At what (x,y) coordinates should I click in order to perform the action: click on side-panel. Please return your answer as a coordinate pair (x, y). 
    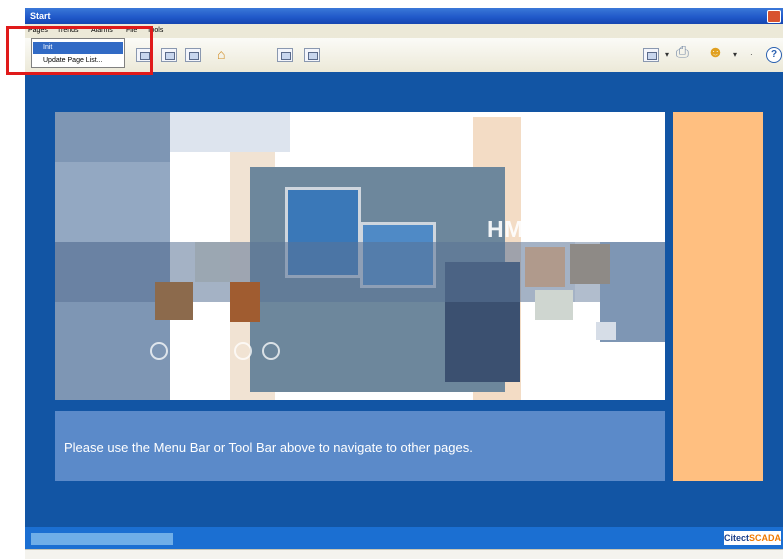
    Looking at the image, I should click on (718, 296).